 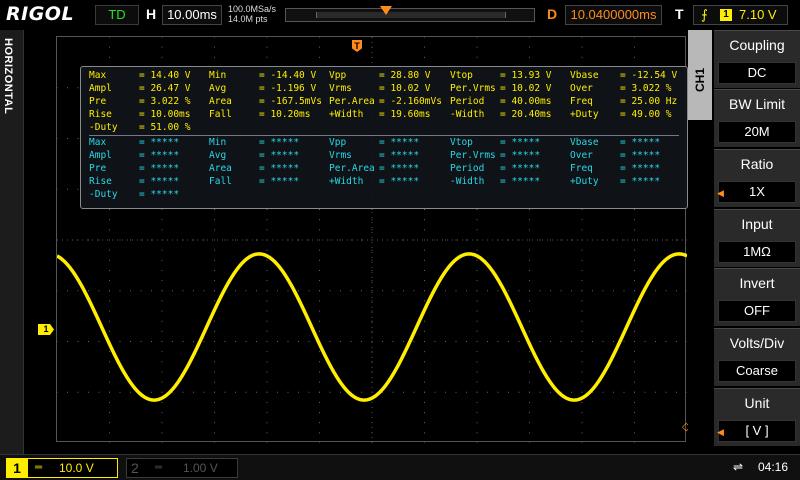 What do you see at coordinates (182, 468) in the screenshot?
I see `ch2-status: 2 ═ 1.00 V` at bounding box center [182, 468].